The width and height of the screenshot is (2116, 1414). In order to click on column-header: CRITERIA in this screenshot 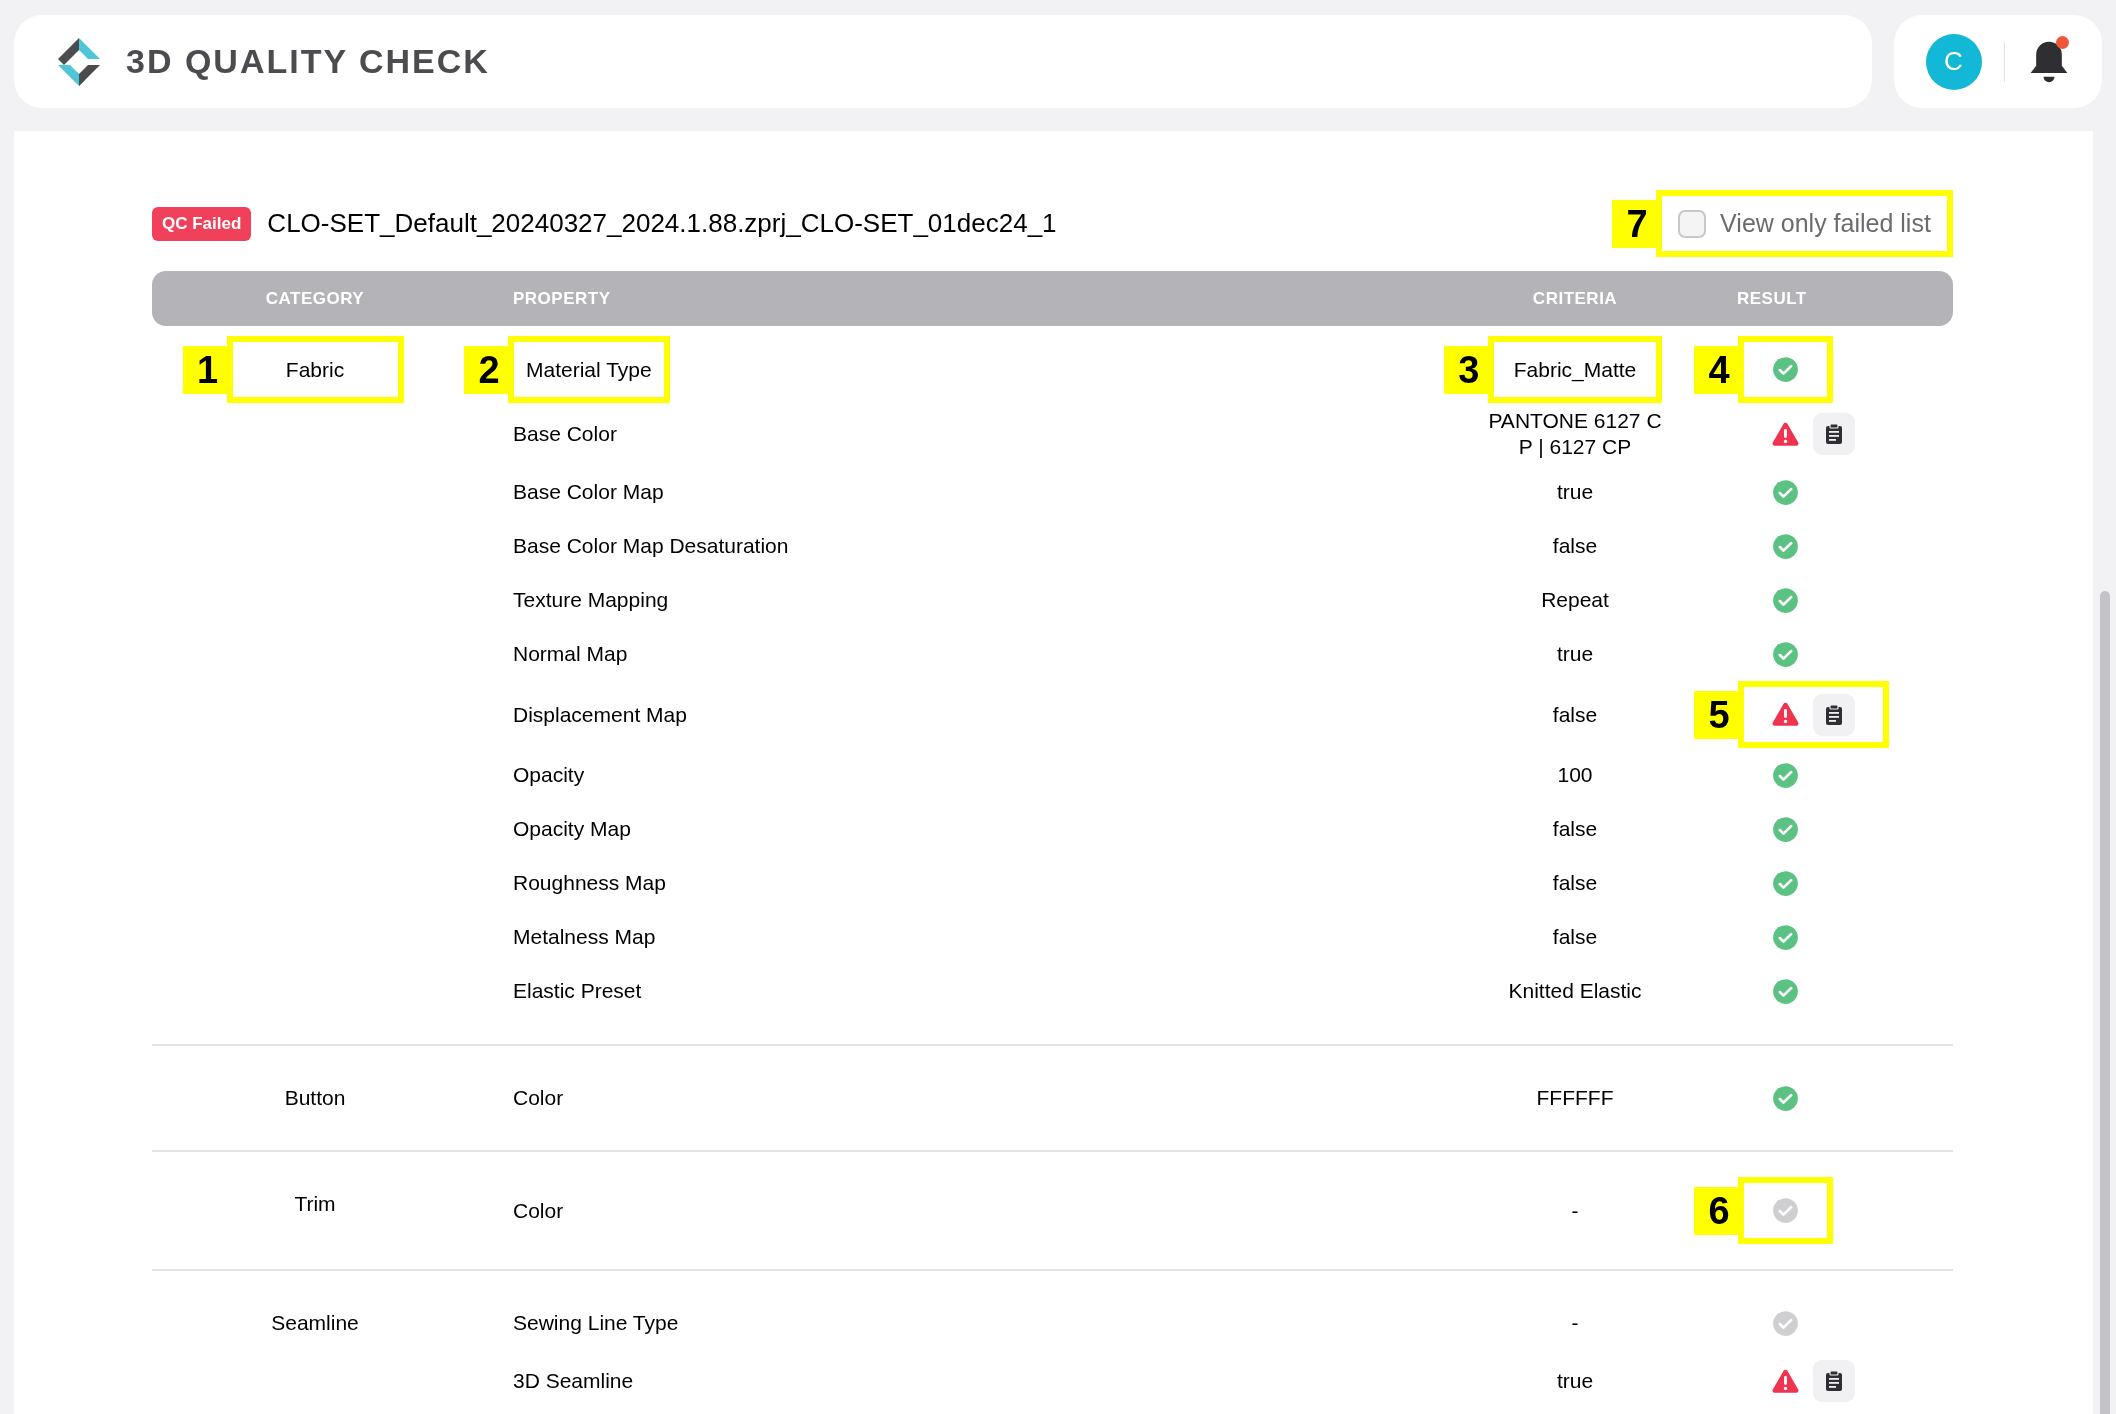, I will do `click(1575, 298)`.